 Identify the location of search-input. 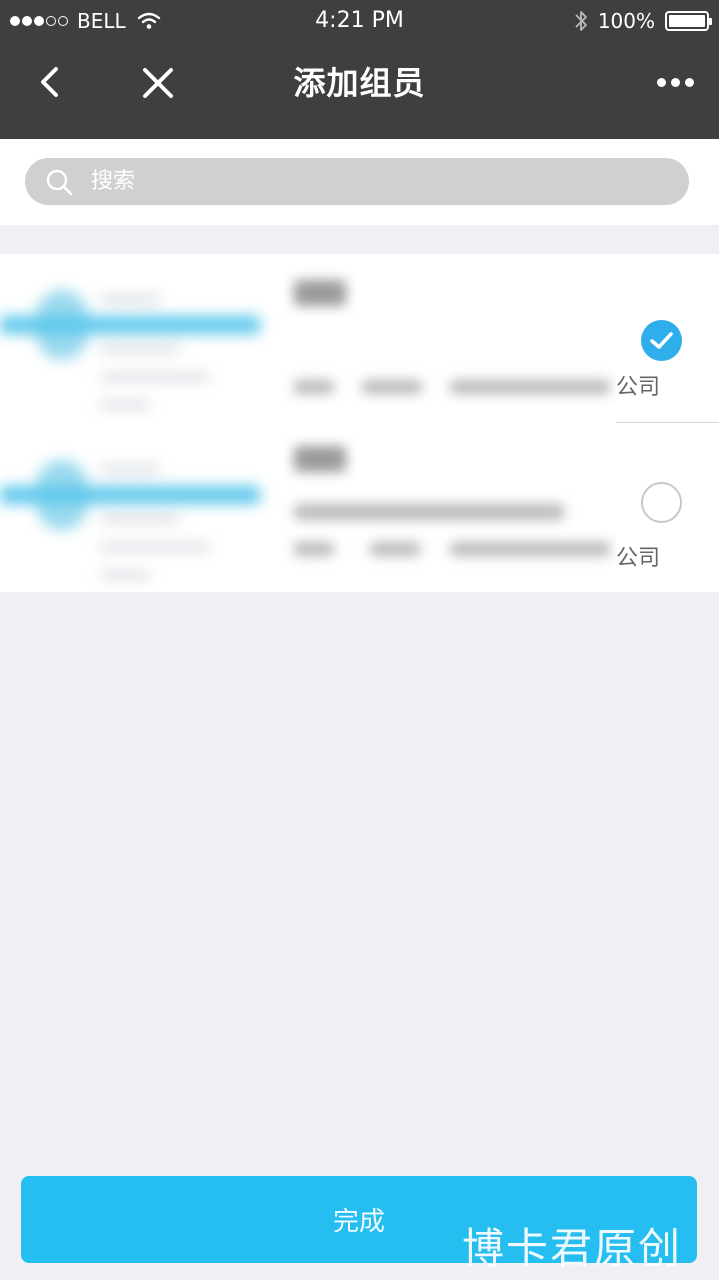
(371, 181).